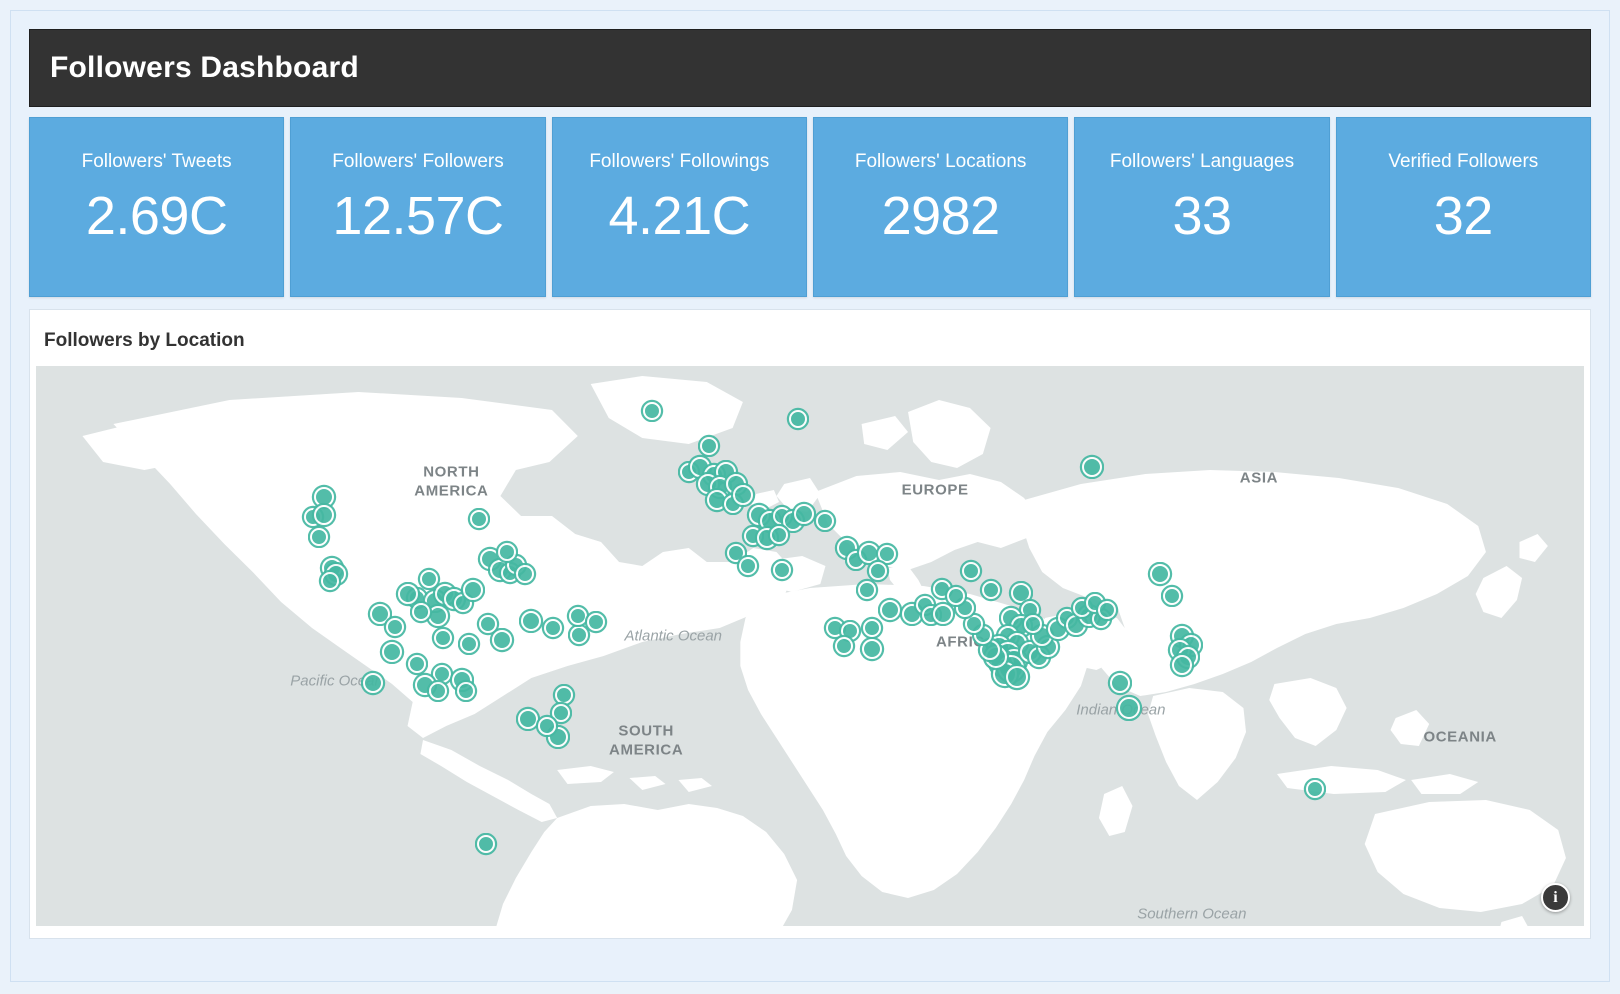 The image size is (1620, 994). I want to click on kpi-card-followers-tweets: Followers' Tweets 2.69C, so click(157, 207).